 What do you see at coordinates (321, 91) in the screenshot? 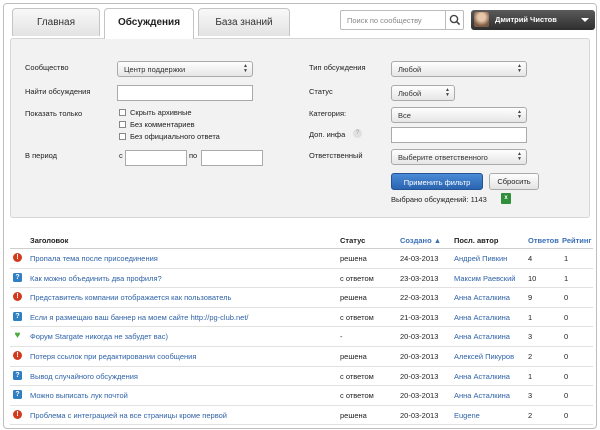
I see `status-label: Статус` at bounding box center [321, 91].